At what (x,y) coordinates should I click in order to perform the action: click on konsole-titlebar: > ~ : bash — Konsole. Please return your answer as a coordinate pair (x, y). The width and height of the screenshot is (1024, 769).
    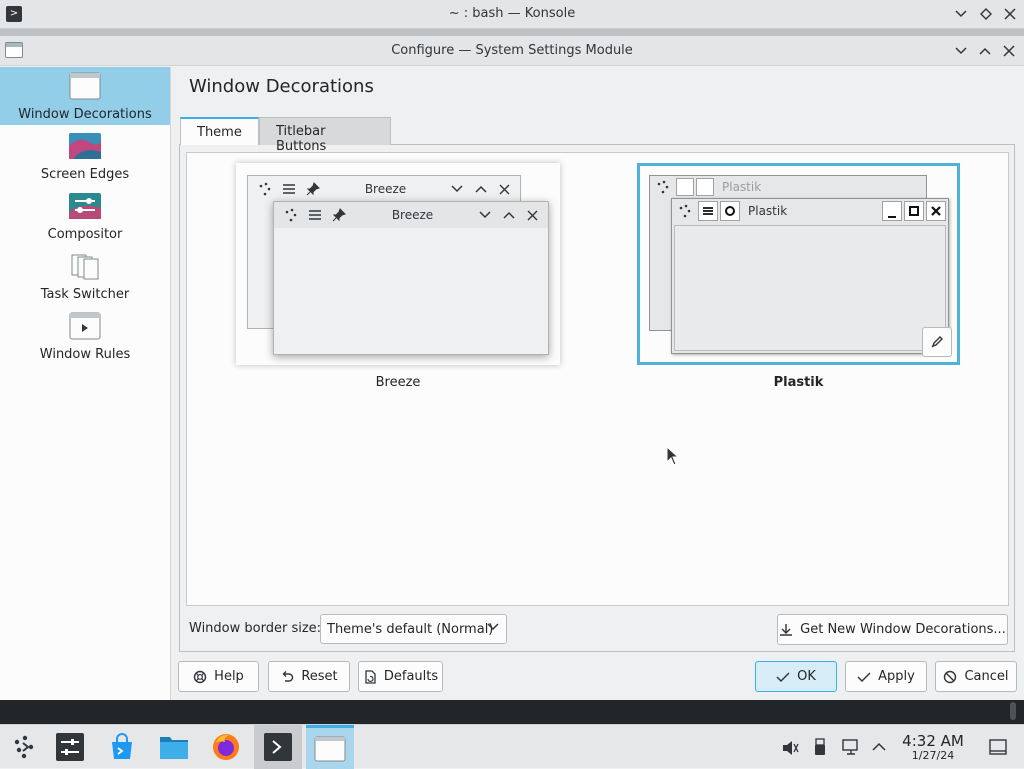
    Looking at the image, I should click on (512, 14).